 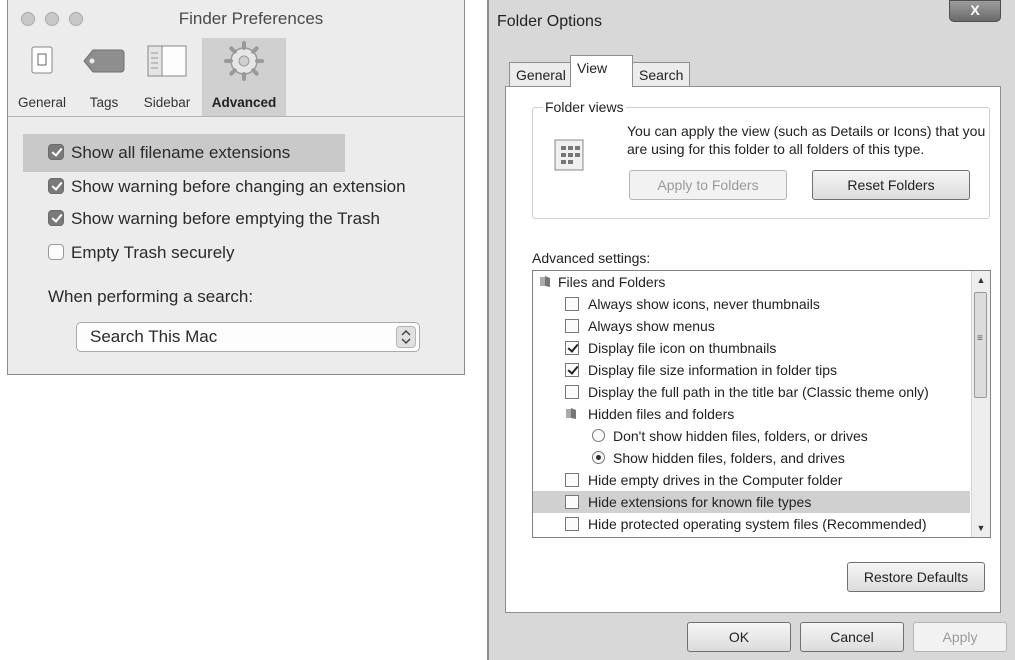 I want to click on list-item-label: Display file icon on thumbnails, so click(x=682, y=348).